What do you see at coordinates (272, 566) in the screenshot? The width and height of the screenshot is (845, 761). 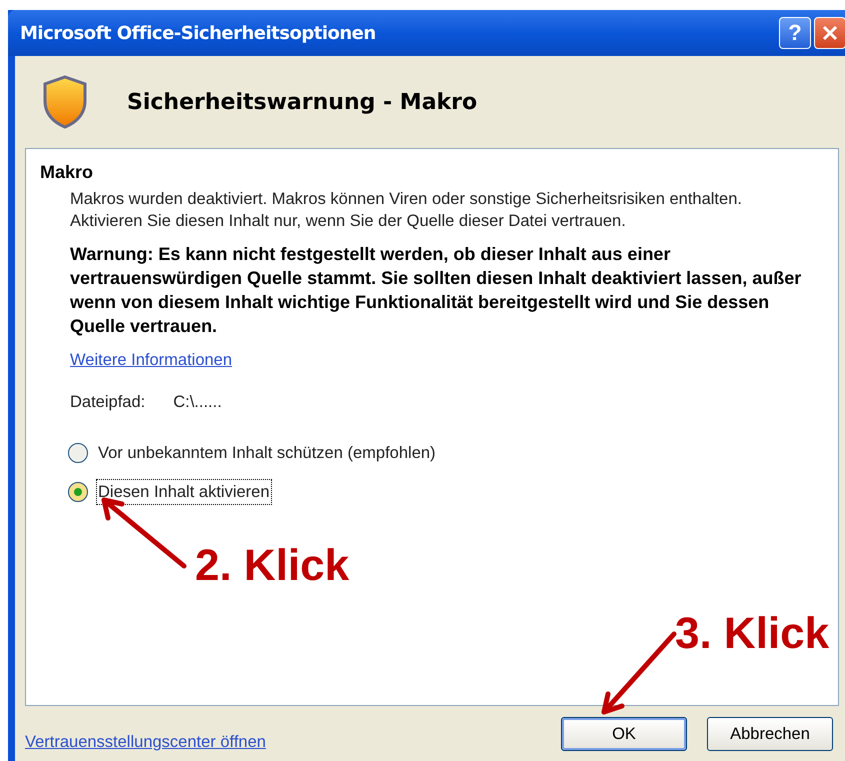 I see `annotation-label: 2. Klick` at bounding box center [272, 566].